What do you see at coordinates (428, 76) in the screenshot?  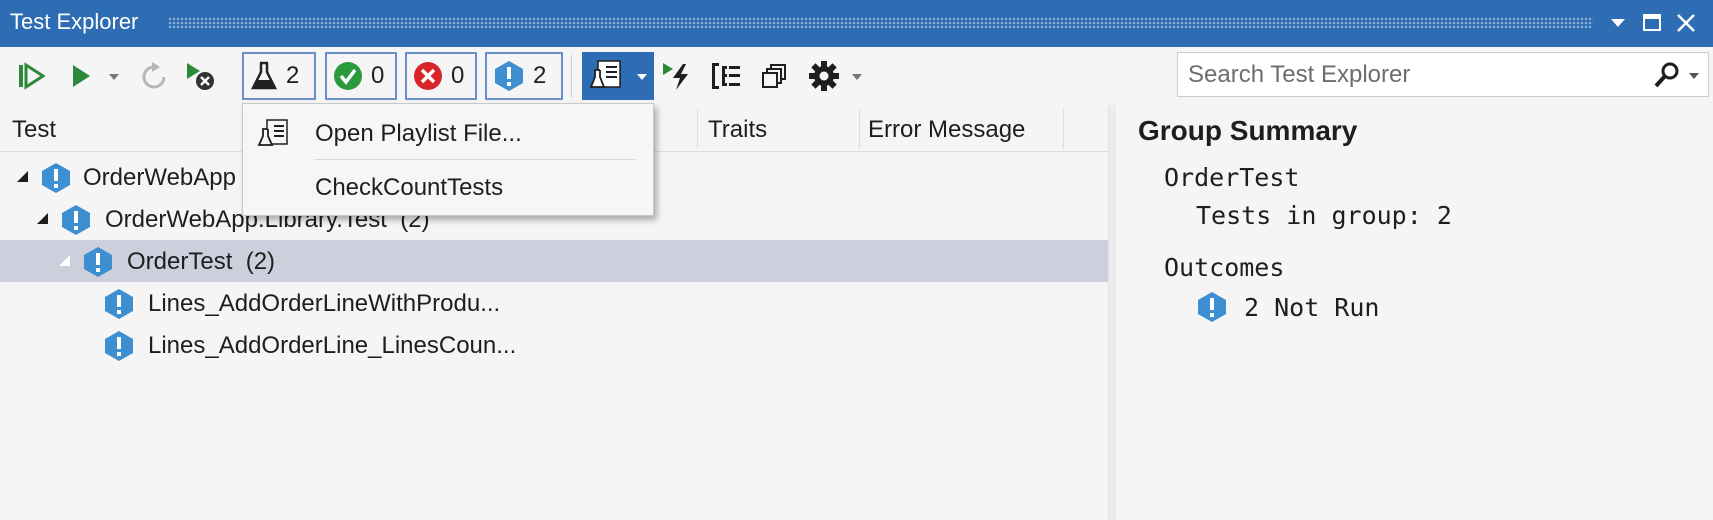 I see `failed-icon` at bounding box center [428, 76].